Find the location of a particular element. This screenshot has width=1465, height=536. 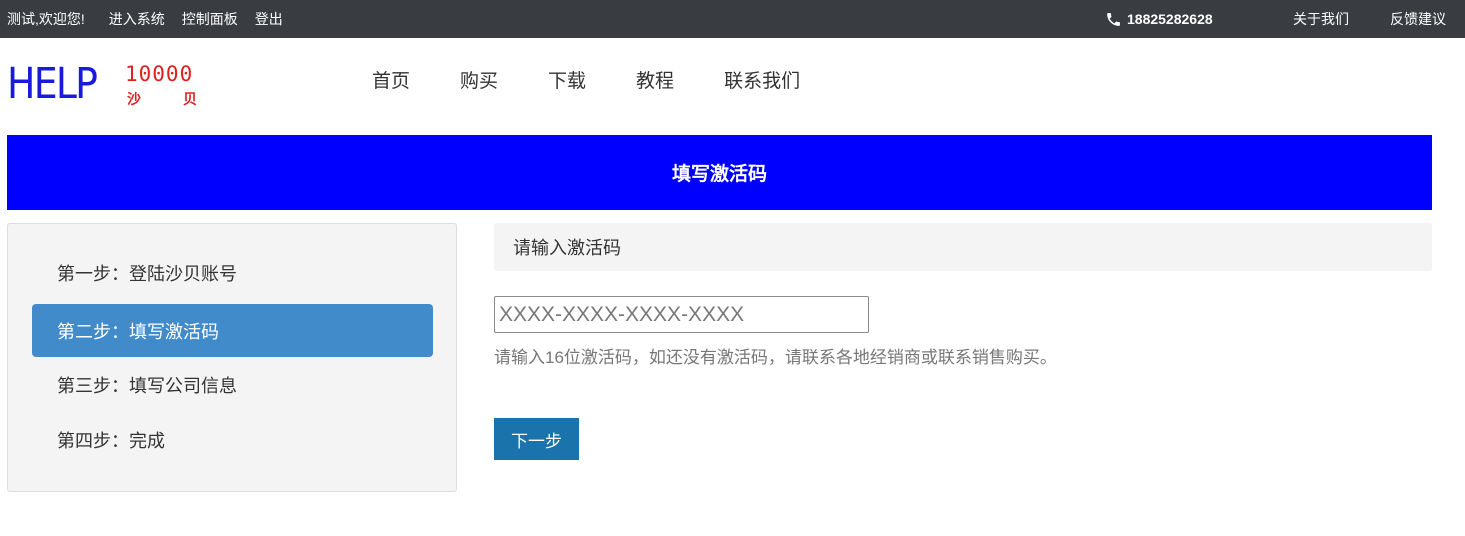

phone-number: 18825282628 is located at coordinates (1170, 19).